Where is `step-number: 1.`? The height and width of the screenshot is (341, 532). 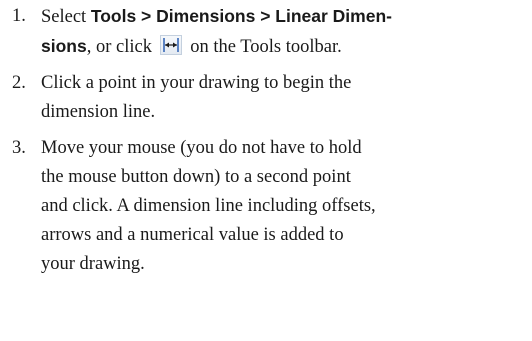 step-number: 1. is located at coordinates (19, 16).